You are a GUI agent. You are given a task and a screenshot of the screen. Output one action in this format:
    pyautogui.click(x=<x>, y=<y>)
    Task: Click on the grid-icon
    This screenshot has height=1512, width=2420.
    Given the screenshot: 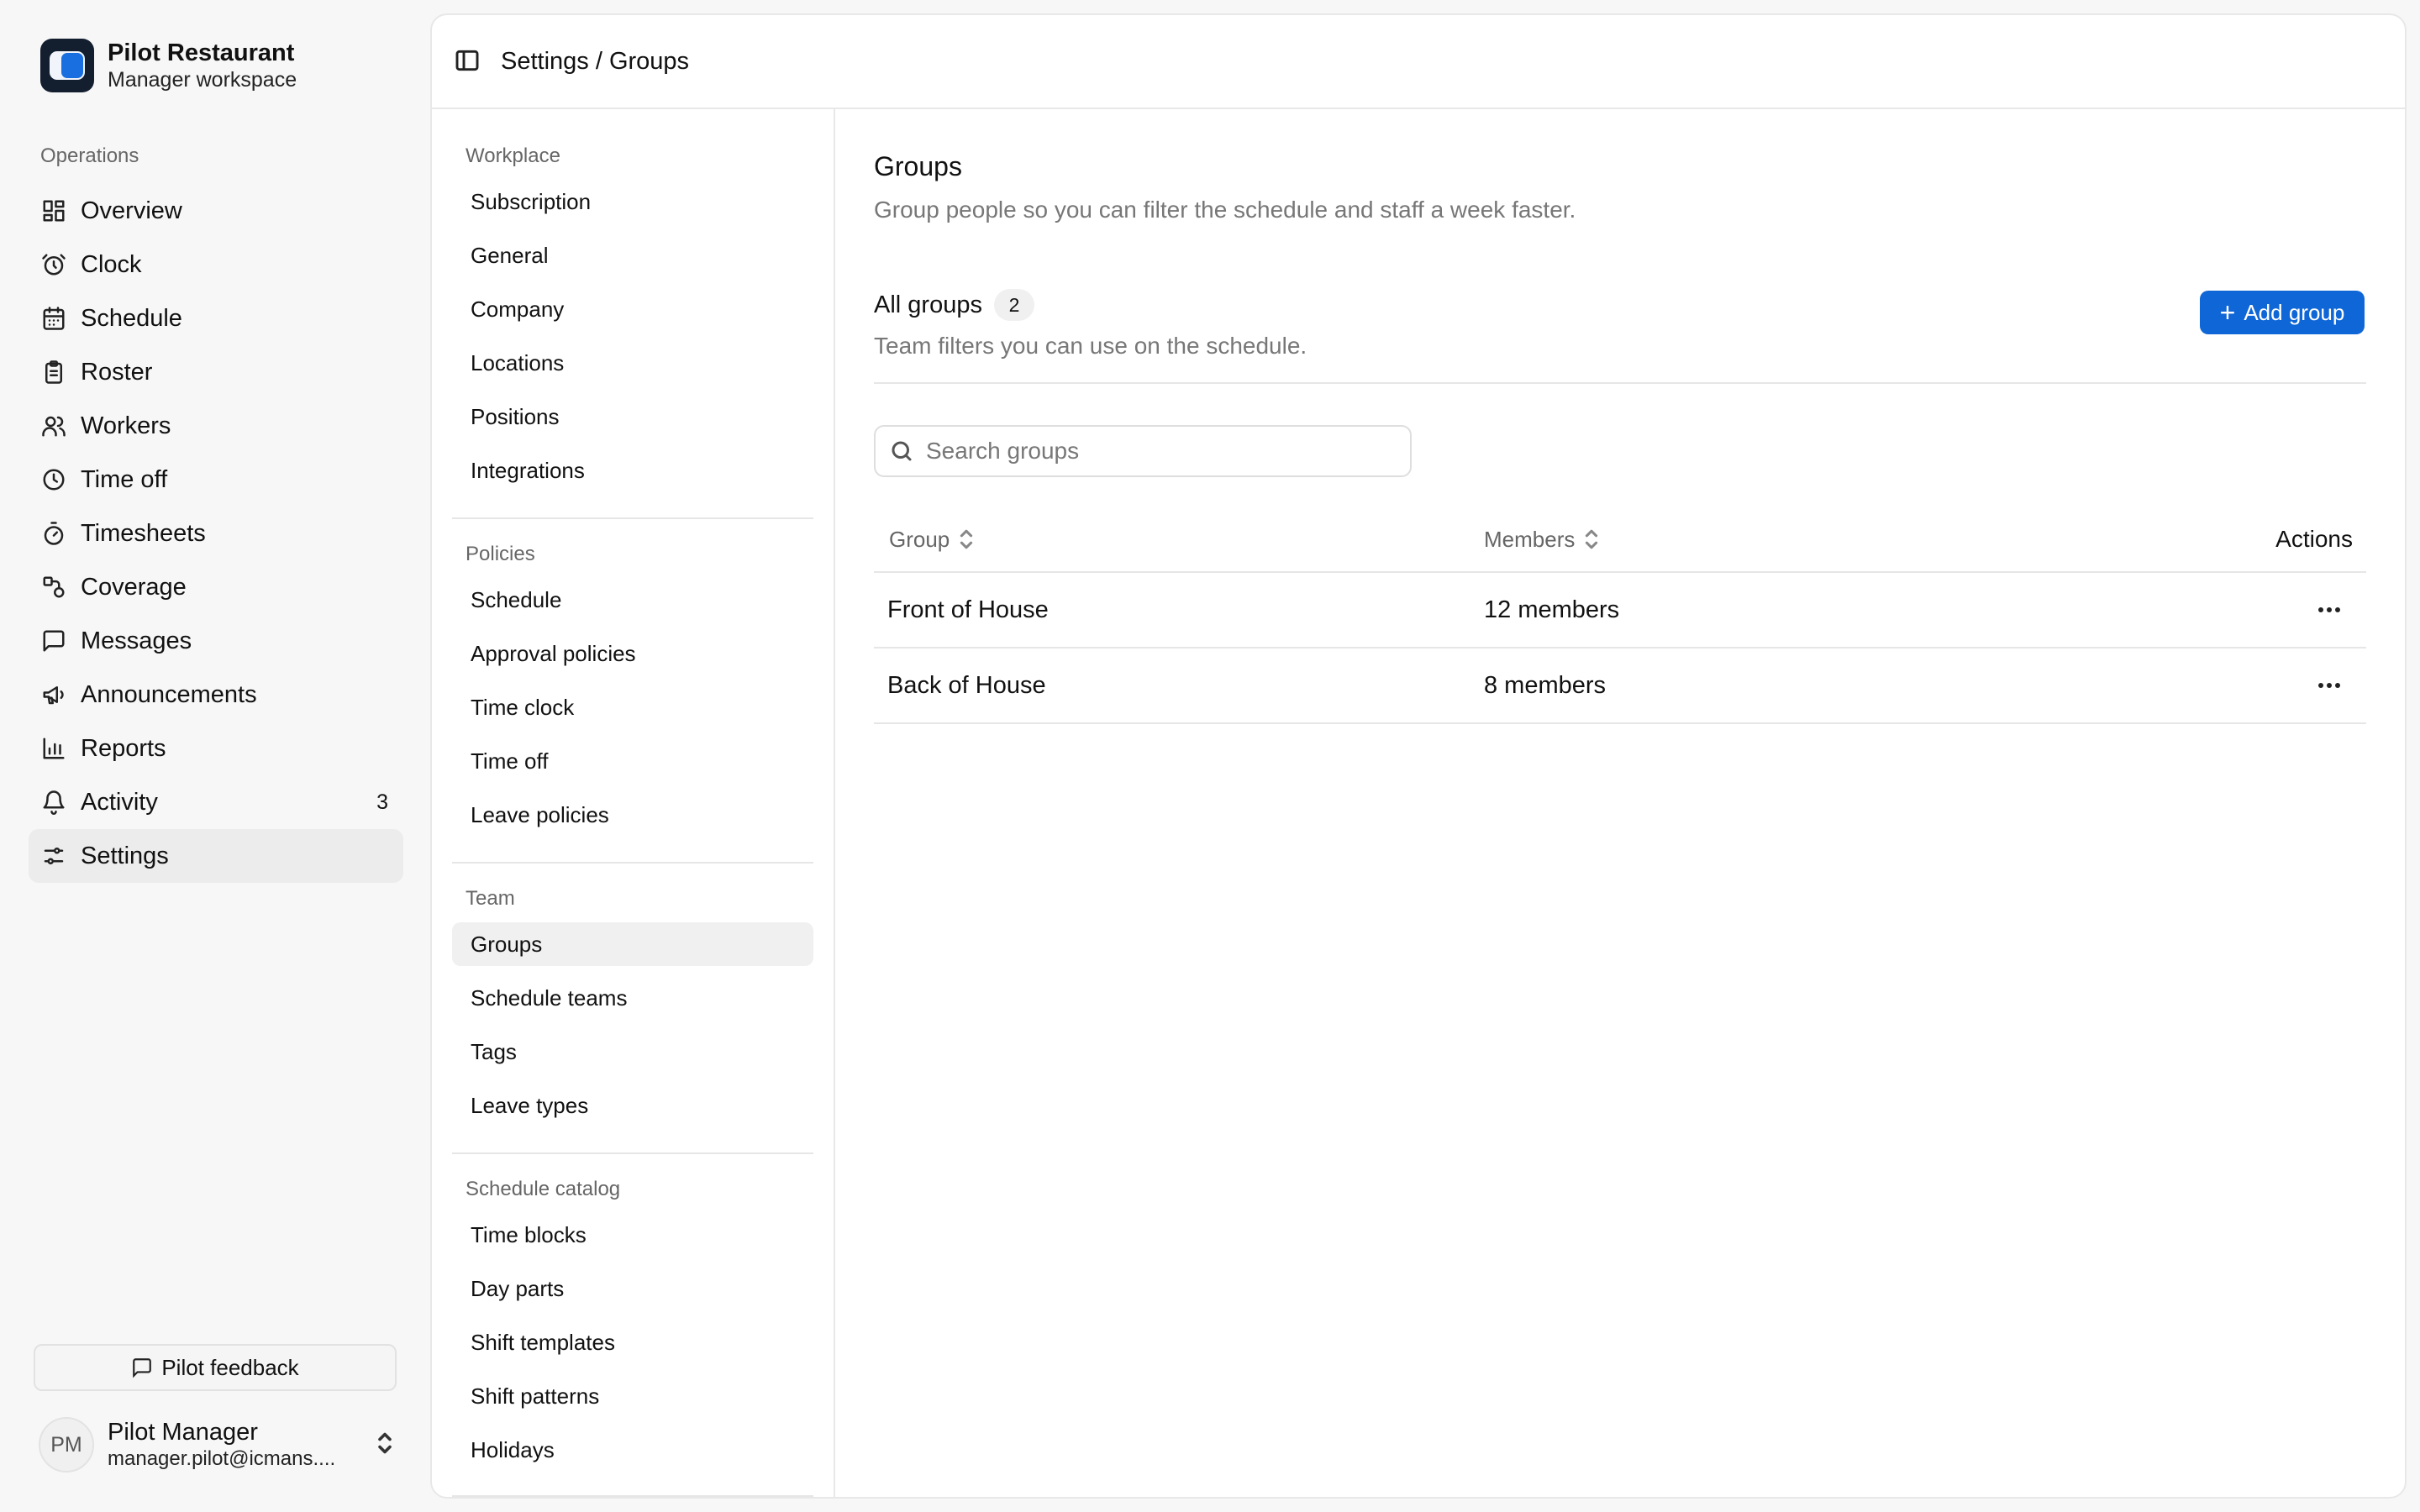 What is the action you would take?
    pyautogui.click(x=53, y=210)
    